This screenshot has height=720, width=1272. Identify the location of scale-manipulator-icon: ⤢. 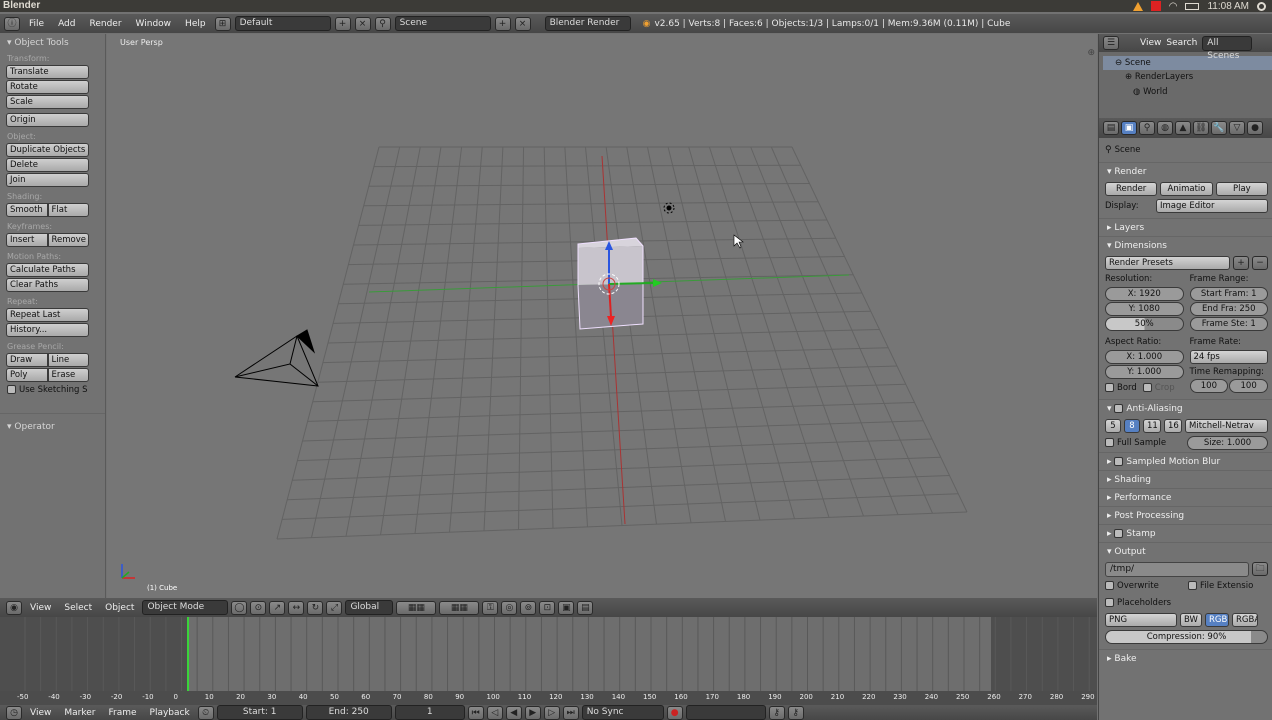
(334, 607).